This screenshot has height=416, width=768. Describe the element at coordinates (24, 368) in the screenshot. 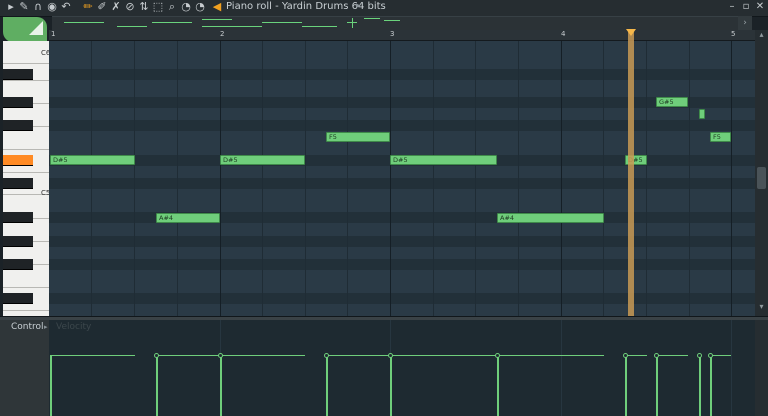

I see `control-side-panel` at that location.